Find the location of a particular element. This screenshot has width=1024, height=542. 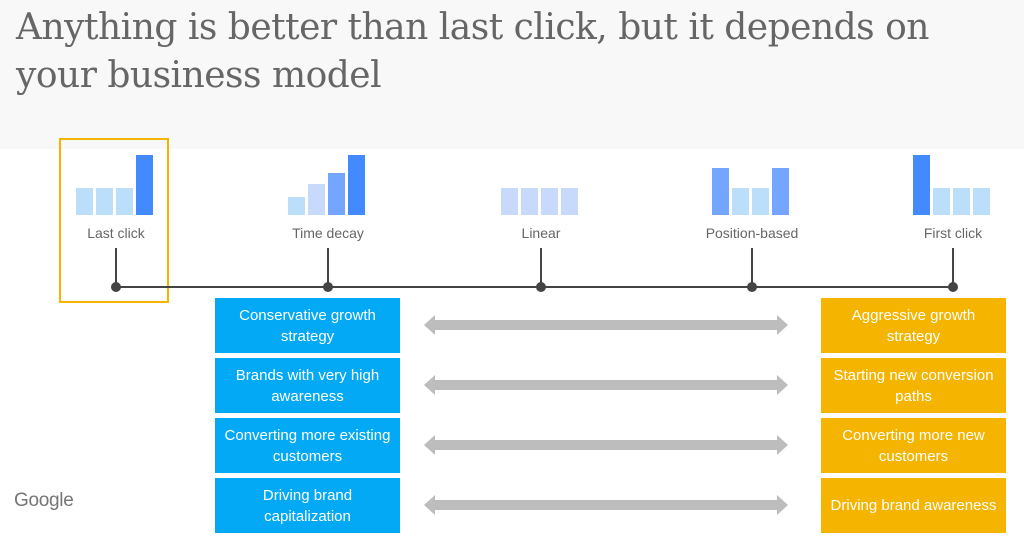

timeline-axis is located at coordinates (535, 287).